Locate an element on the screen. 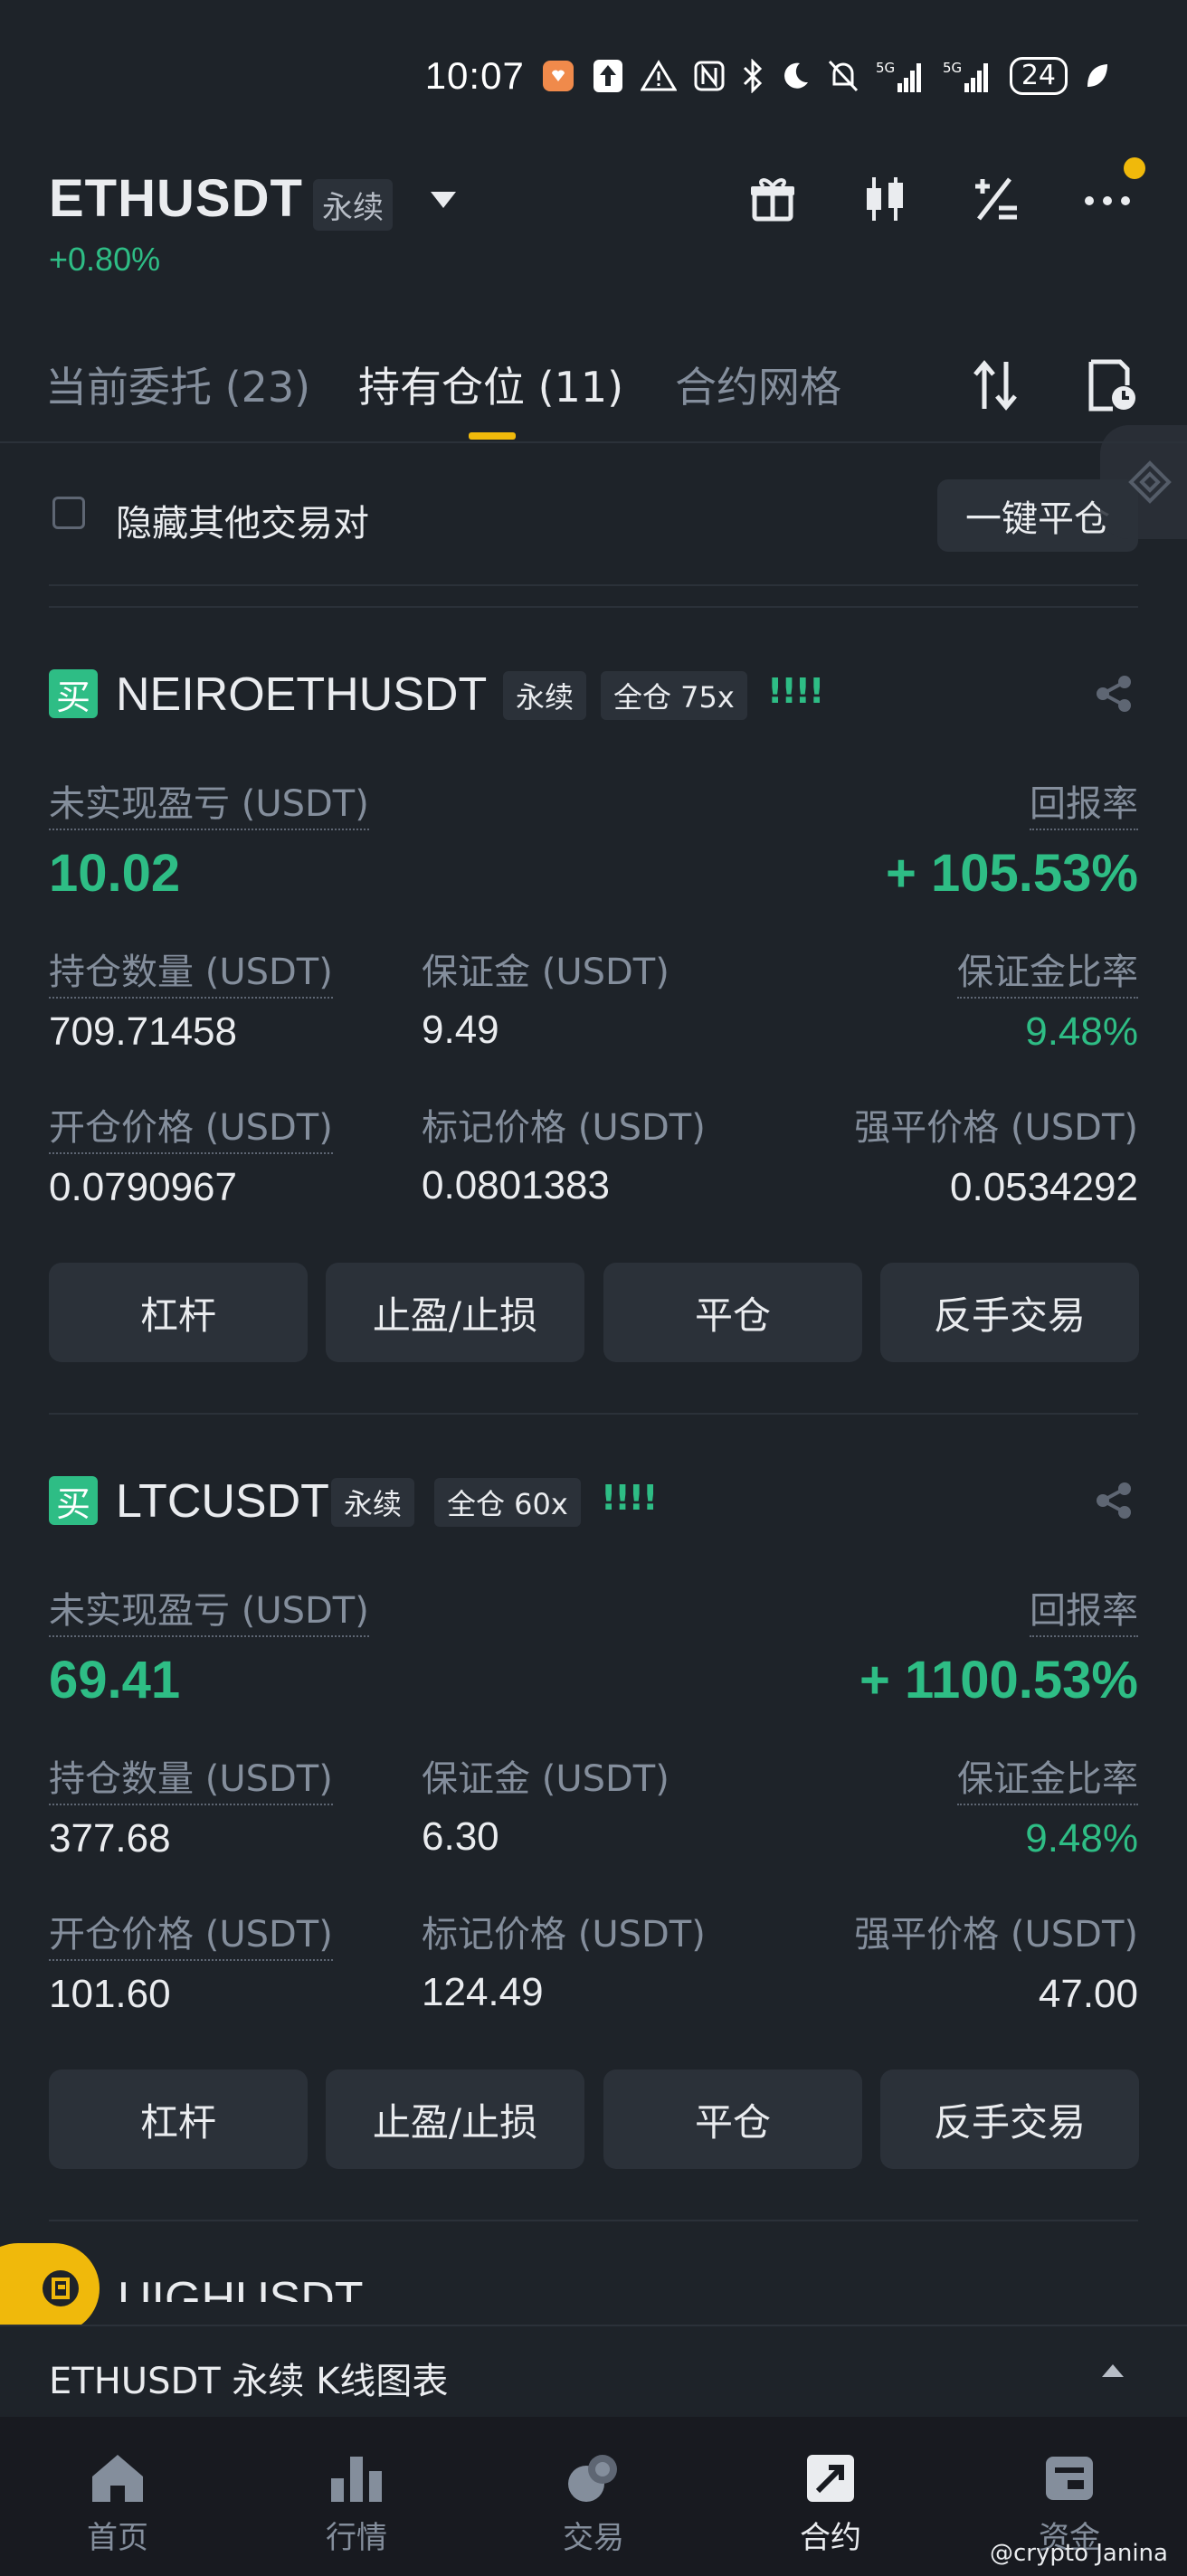  leaf-icon is located at coordinates (1096, 76).